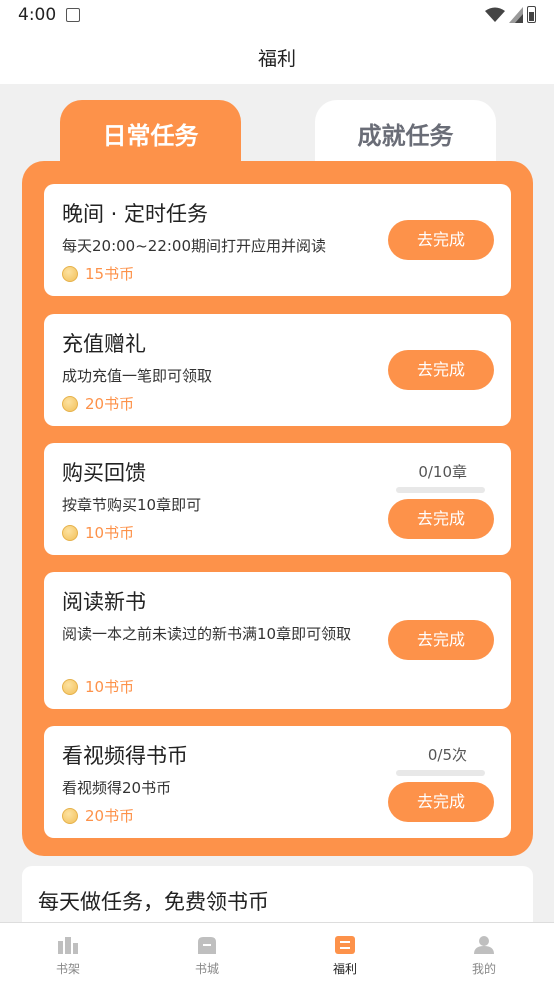  What do you see at coordinates (277, 499) in the screenshot?
I see `task-card-purchase: 购买回馈 按章节购买10章即可 10书币 0/10章 去完成` at bounding box center [277, 499].